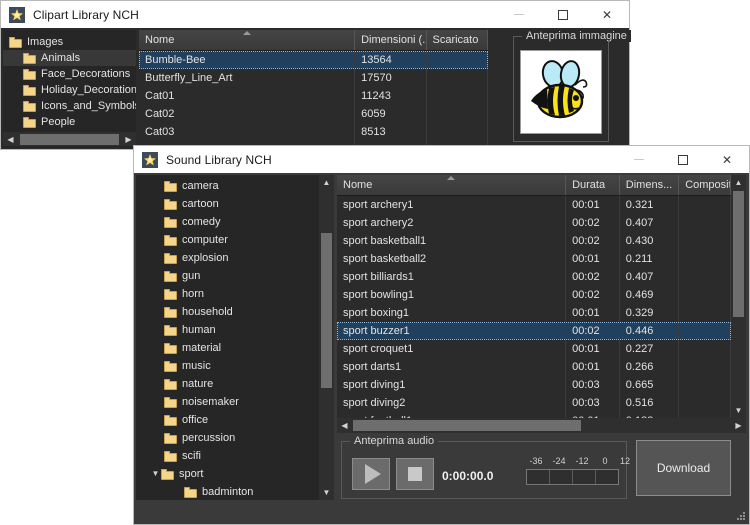  Describe the element at coordinates (650, 403) in the screenshot. I see `cell-size: 0.516` at that location.